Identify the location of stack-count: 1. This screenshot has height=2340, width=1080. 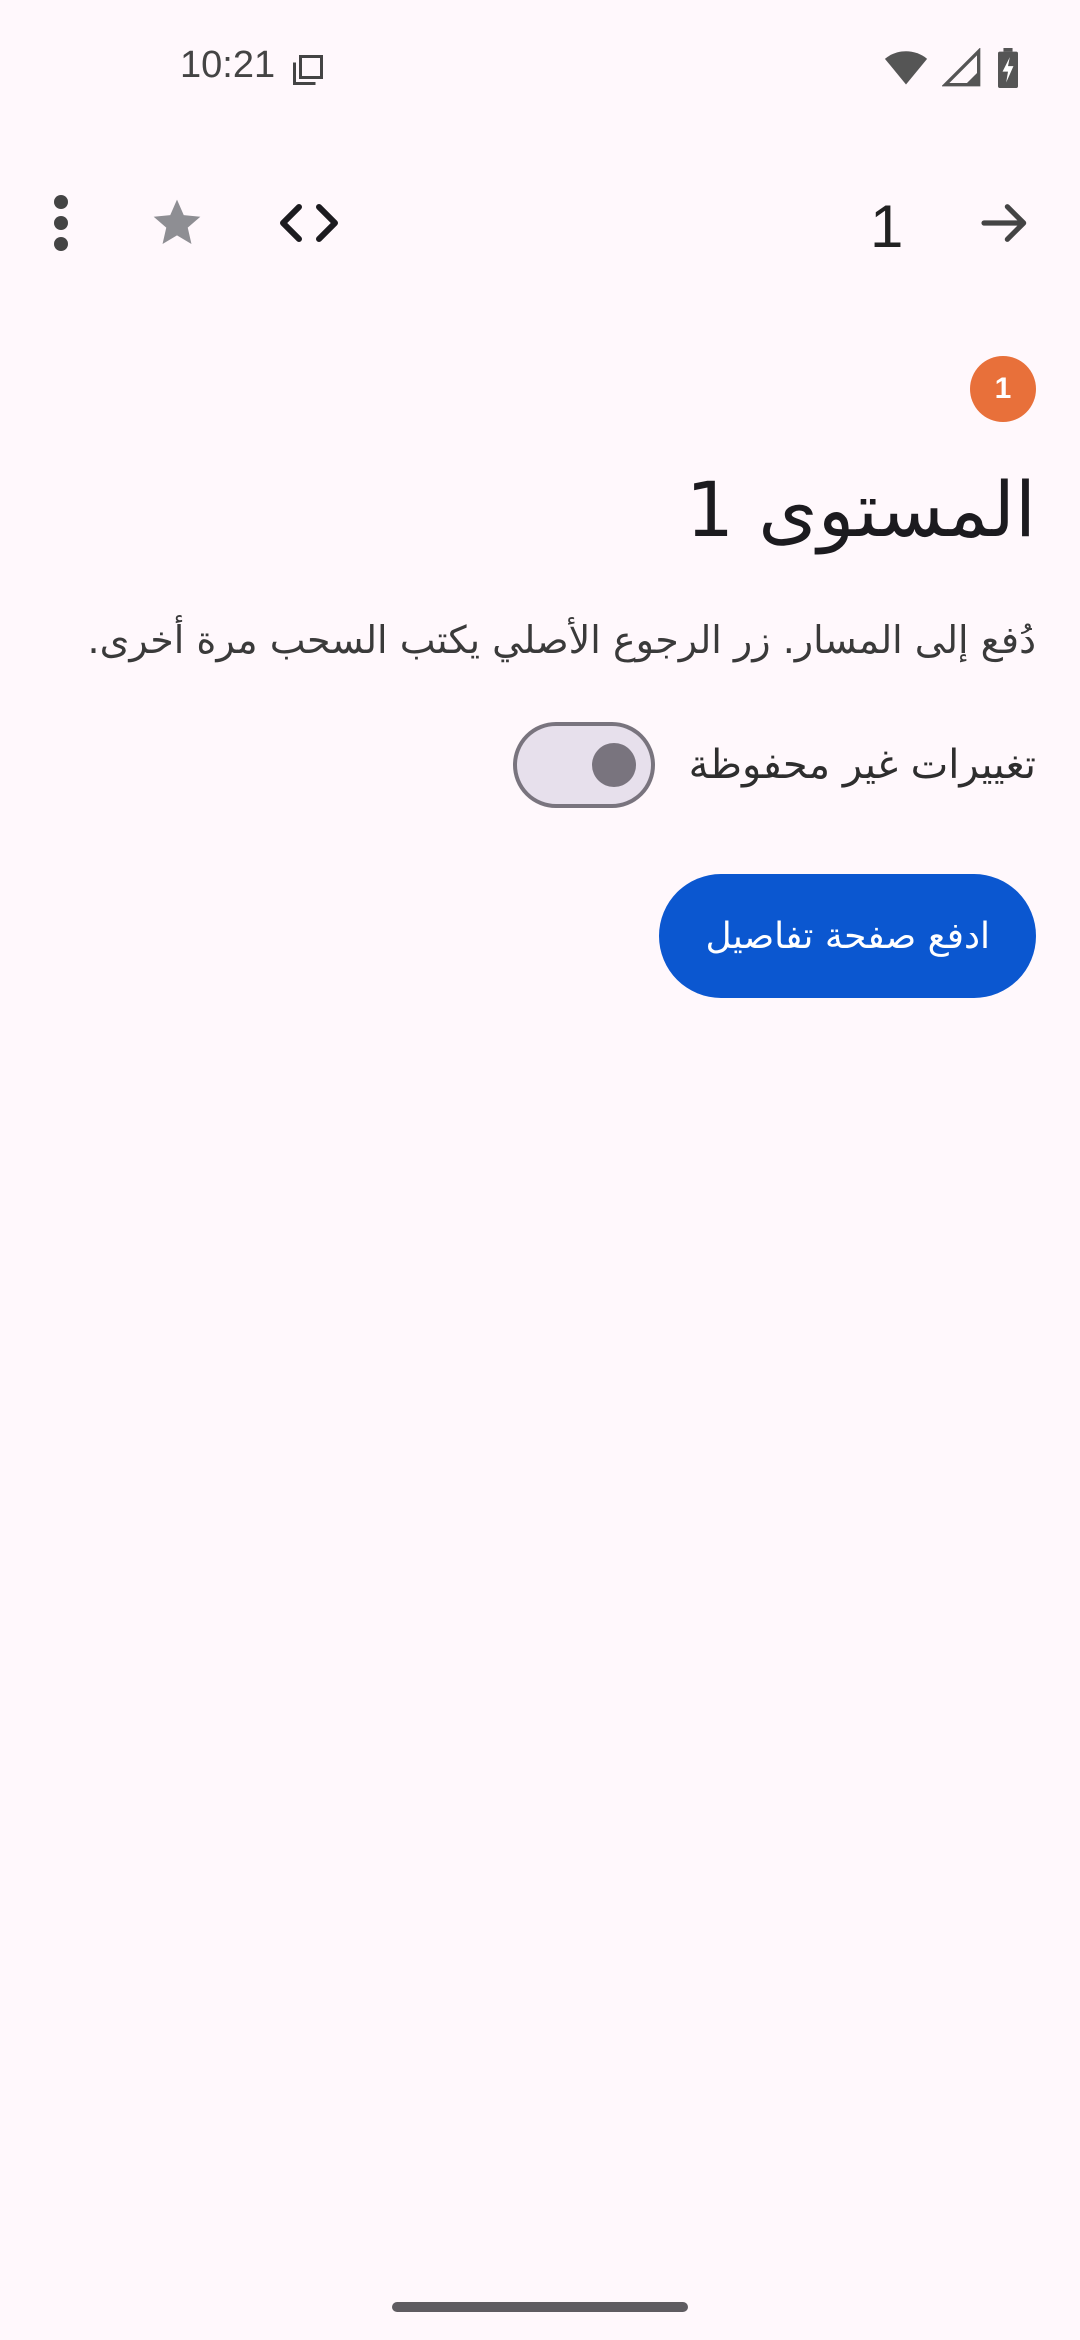
(887, 226).